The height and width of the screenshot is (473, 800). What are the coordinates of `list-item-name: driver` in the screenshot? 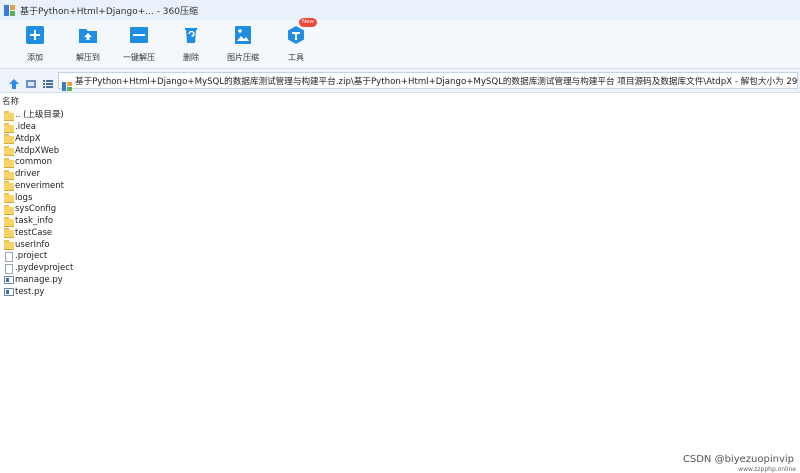 It's located at (28, 174).